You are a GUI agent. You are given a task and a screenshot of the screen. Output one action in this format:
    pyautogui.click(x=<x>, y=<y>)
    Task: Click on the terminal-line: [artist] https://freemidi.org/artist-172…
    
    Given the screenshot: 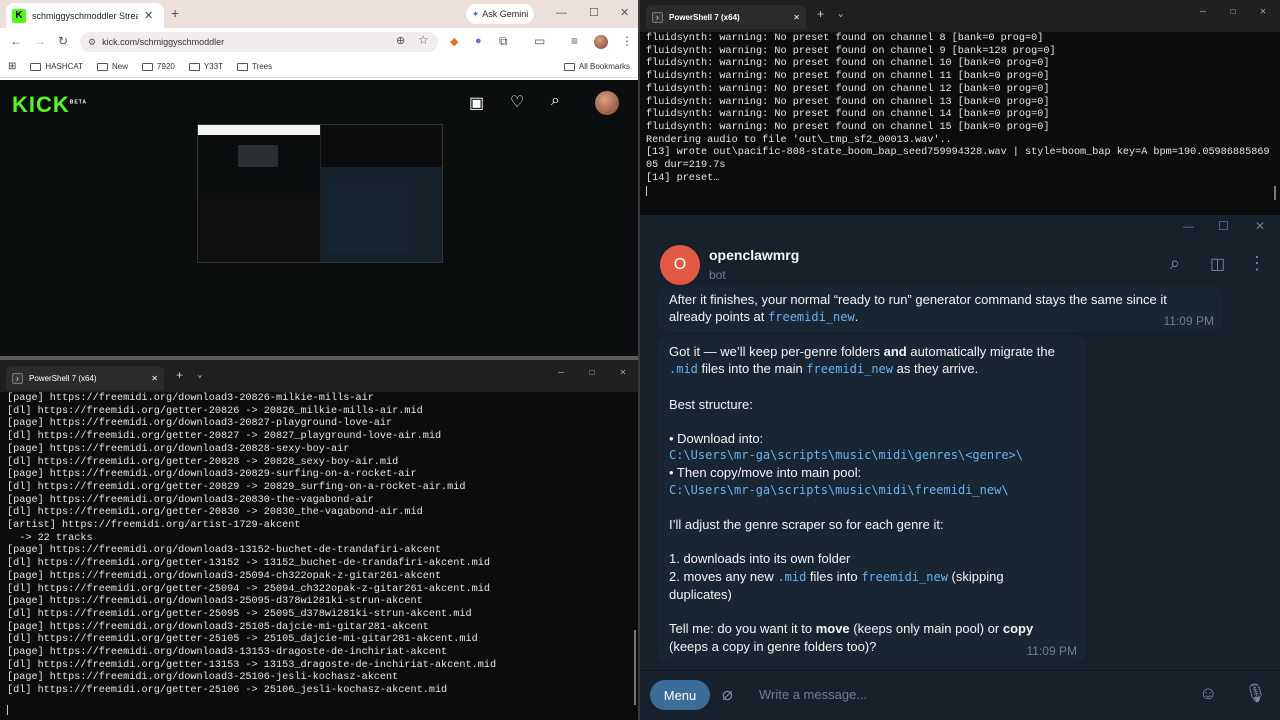 What is the action you would take?
    pyautogui.click(x=154, y=526)
    